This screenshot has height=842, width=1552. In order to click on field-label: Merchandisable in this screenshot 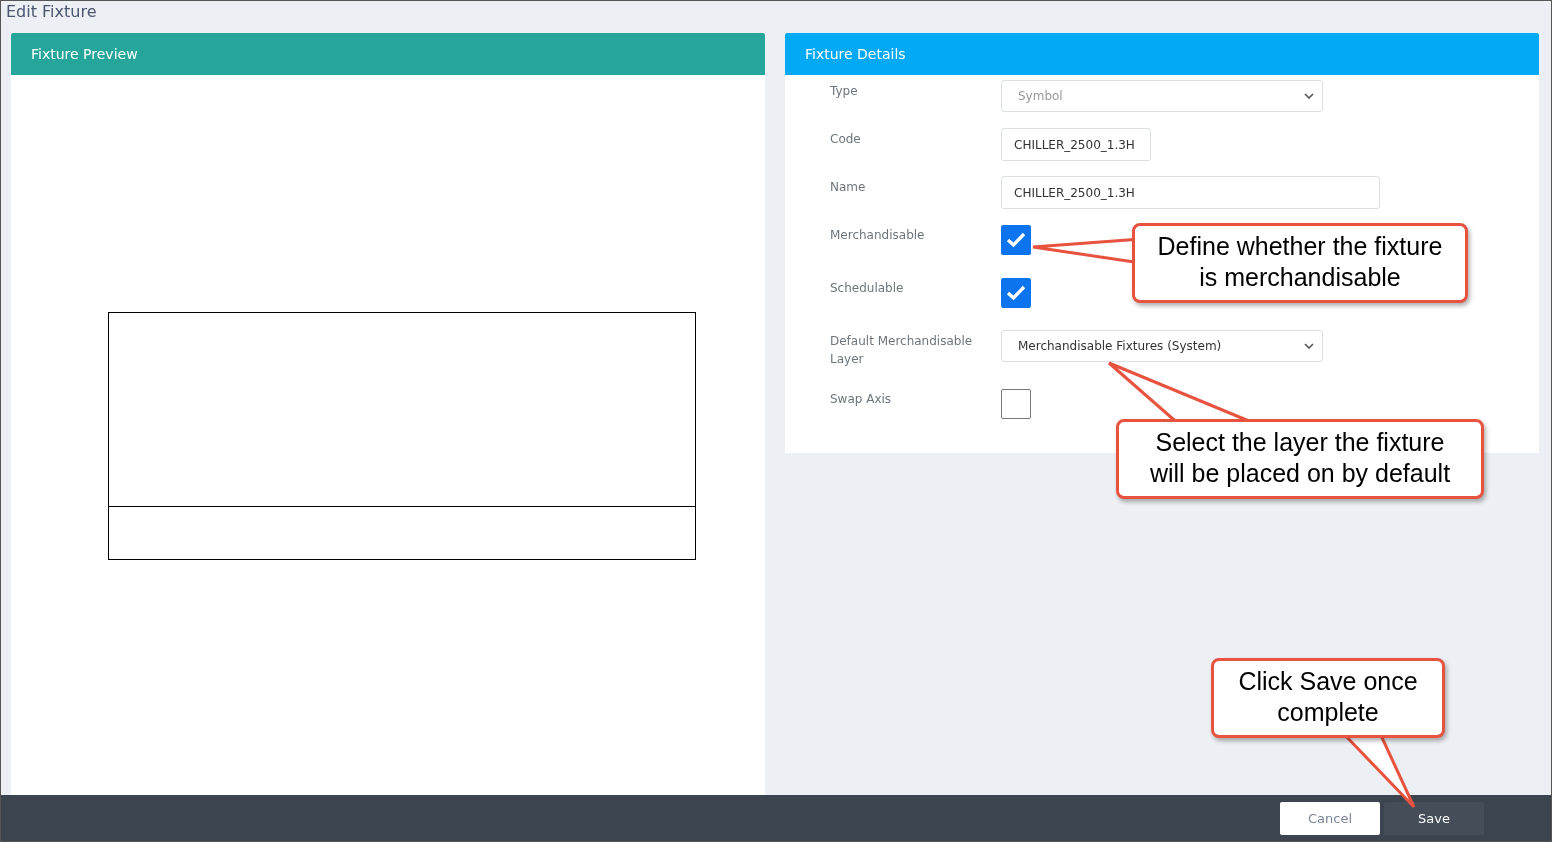, I will do `click(878, 235)`.